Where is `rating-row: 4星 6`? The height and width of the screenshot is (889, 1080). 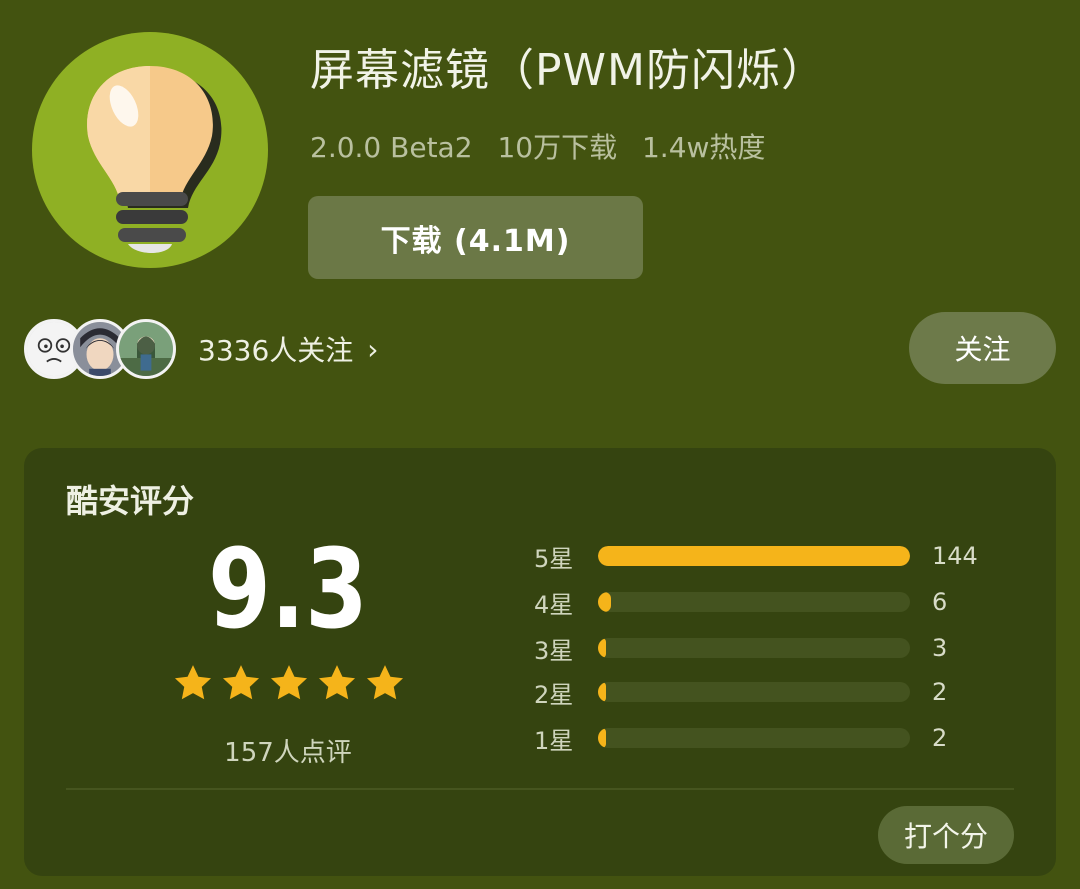 rating-row: 4星 6 is located at coordinates (763, 603).